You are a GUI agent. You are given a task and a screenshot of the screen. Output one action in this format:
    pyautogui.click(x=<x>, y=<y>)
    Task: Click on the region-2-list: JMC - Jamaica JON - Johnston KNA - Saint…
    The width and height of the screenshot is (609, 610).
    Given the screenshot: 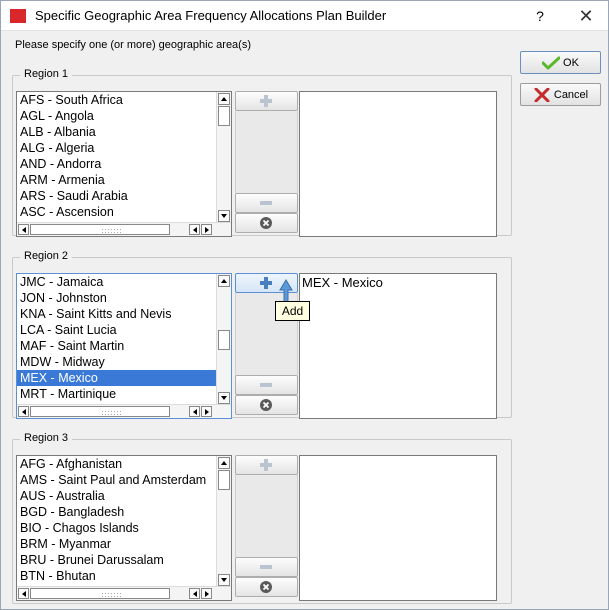 What is the action you would take?
    pyautogui.click(x=124, y=346)
    